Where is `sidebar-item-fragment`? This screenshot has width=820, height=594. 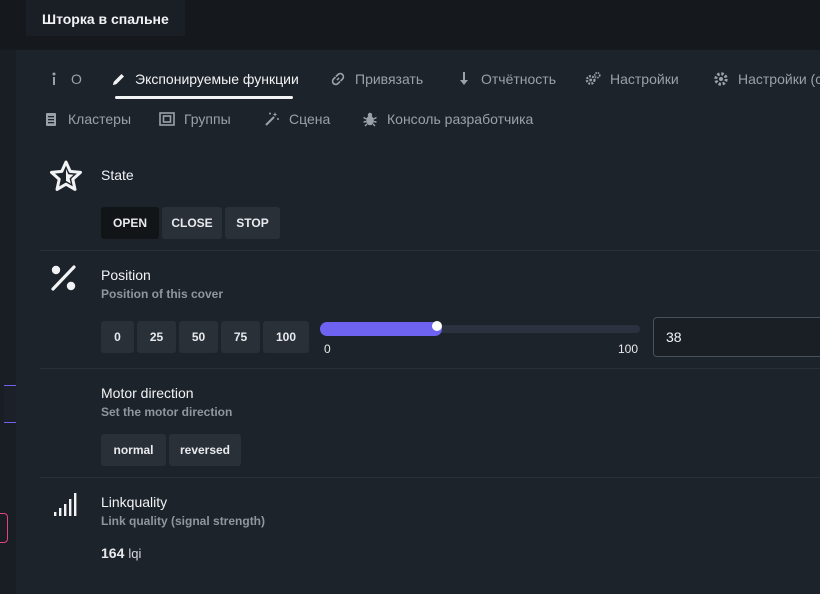
sidebar-item-fragment is located at coordinates (4, 528).